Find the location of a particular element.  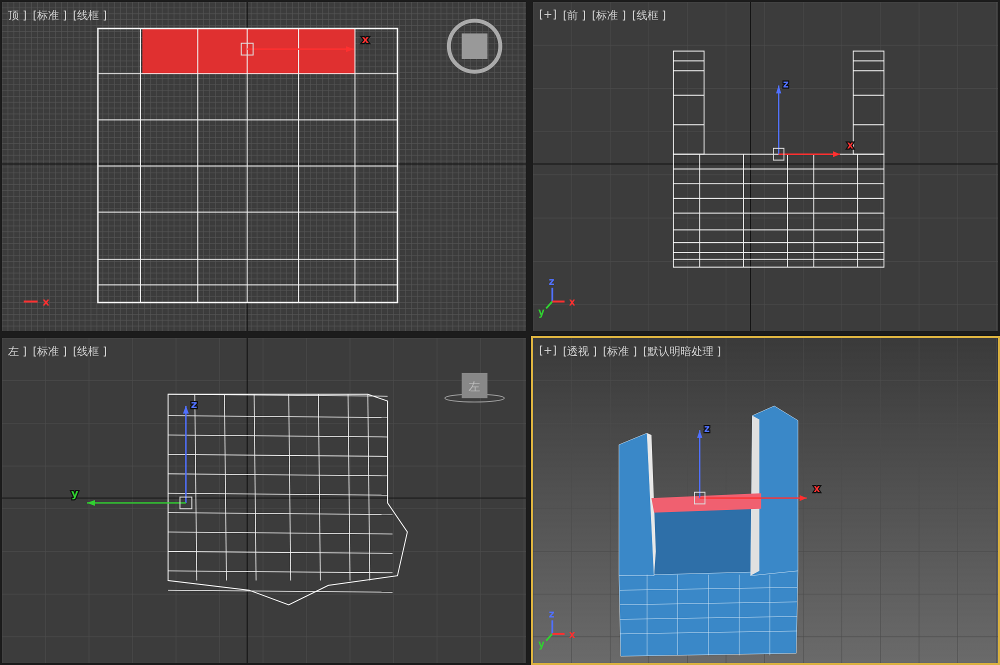

viewport-label: [前 ] is located at coordinates (574, 15).